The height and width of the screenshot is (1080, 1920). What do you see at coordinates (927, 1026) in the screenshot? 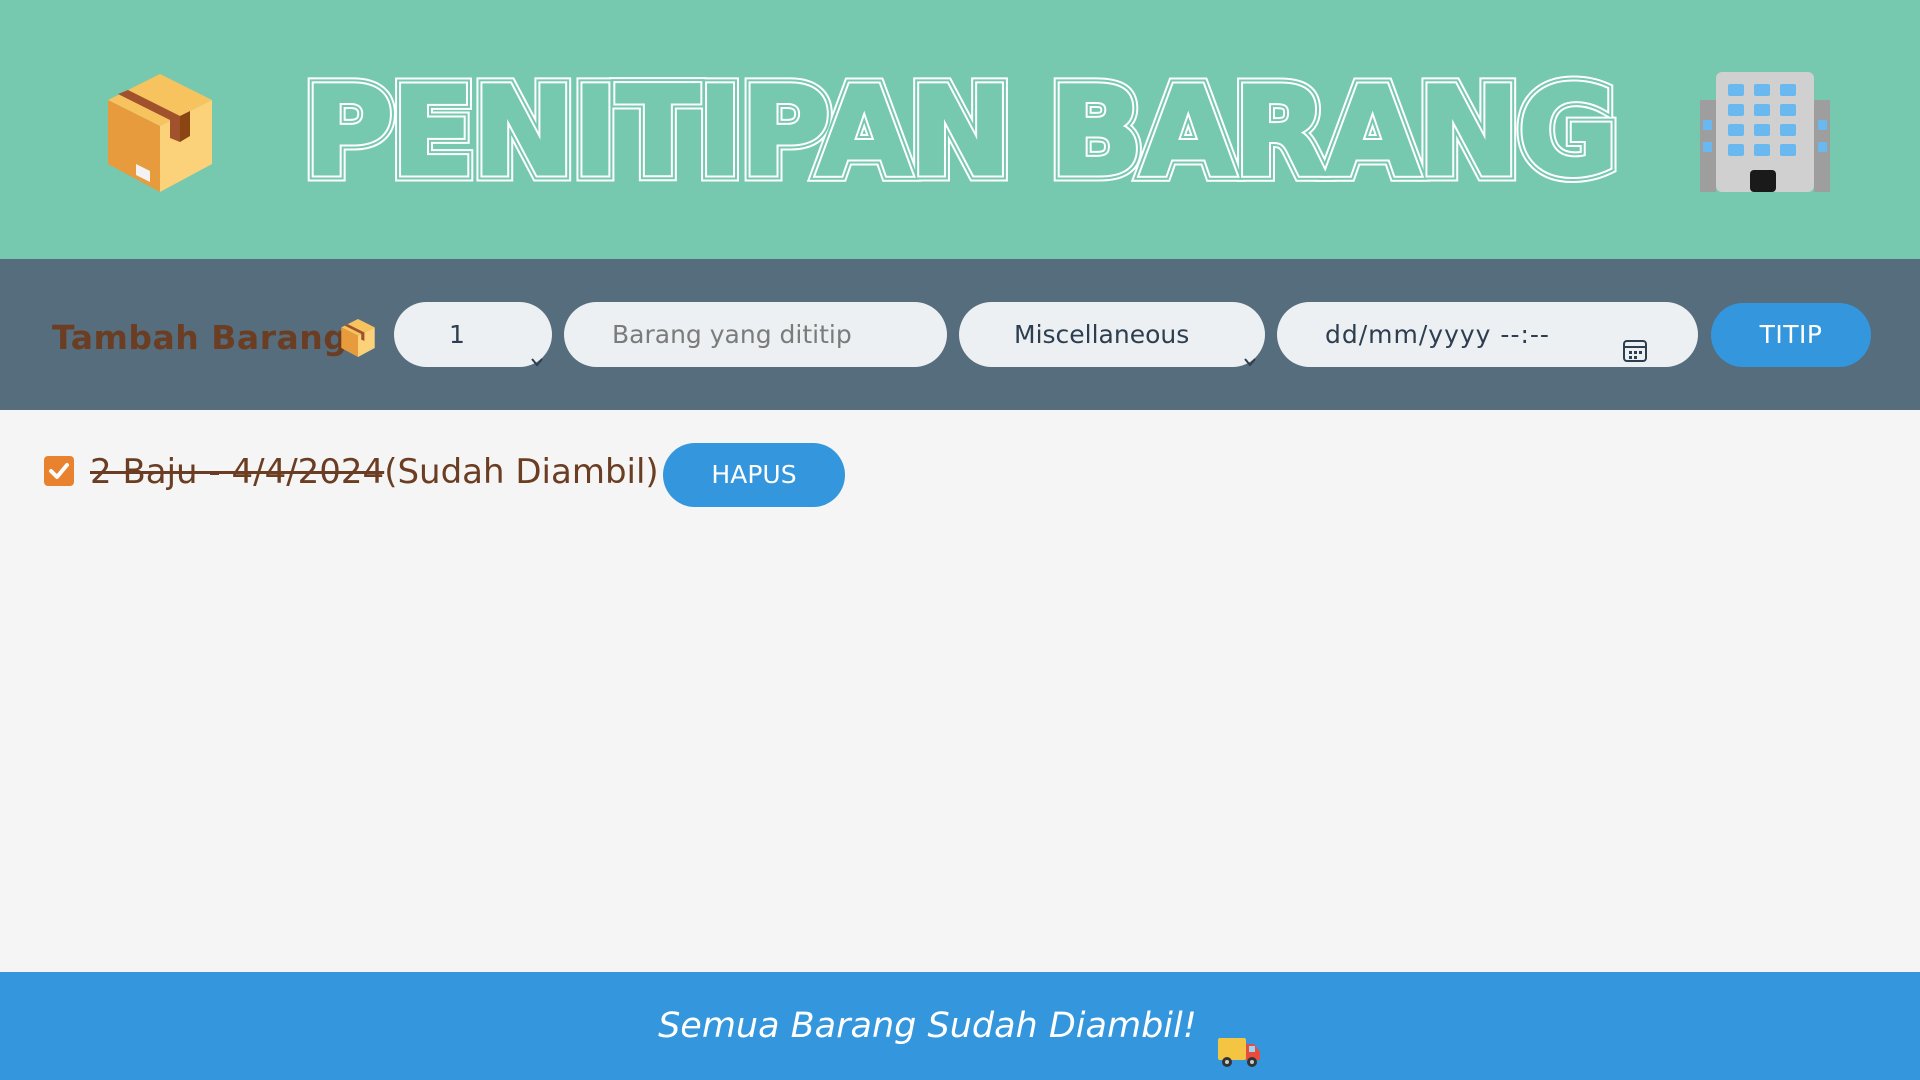
I see `footer-message: Semua Barang Sudah Diambil!` at bounding box center [927, 1026].